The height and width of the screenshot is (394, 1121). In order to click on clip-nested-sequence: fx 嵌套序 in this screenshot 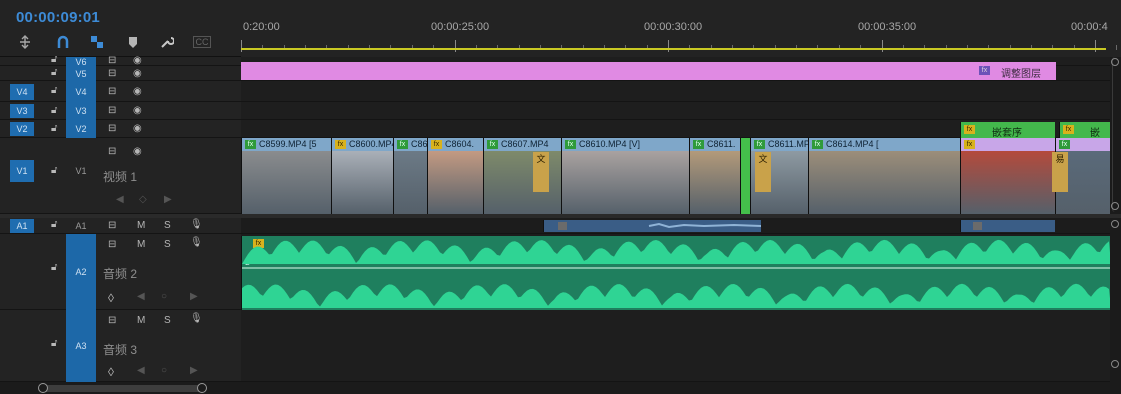, I will do `click(1007, 130)`.